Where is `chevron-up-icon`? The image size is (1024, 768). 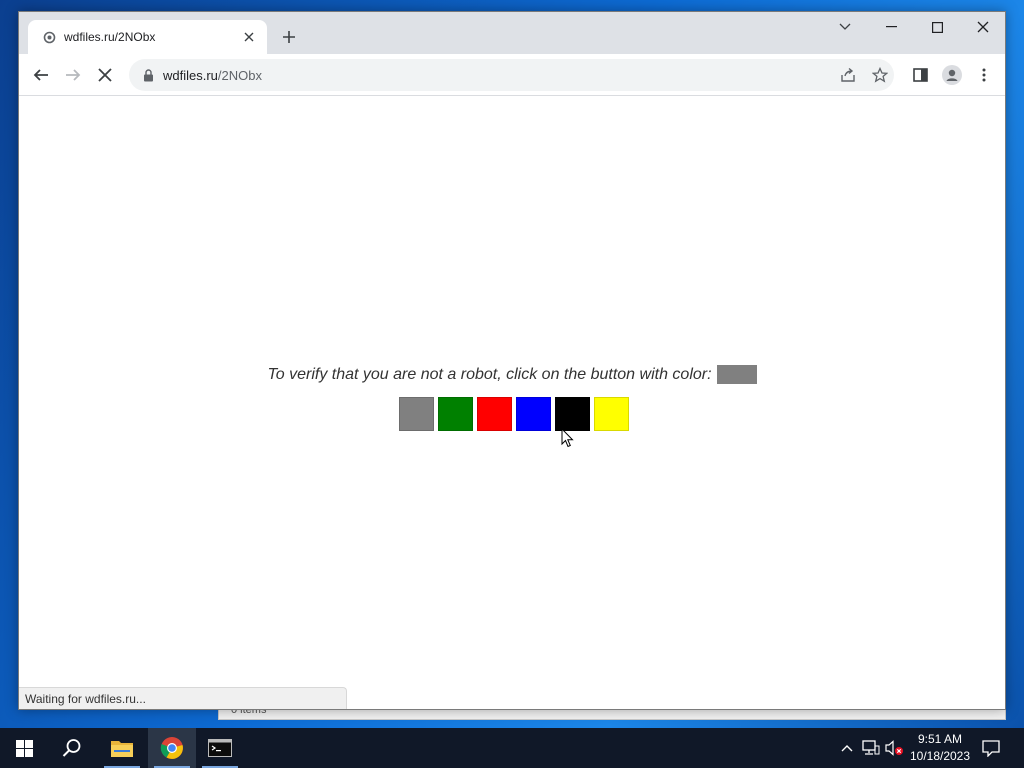 chevron-up-icon is located at coordinates (847, 748).